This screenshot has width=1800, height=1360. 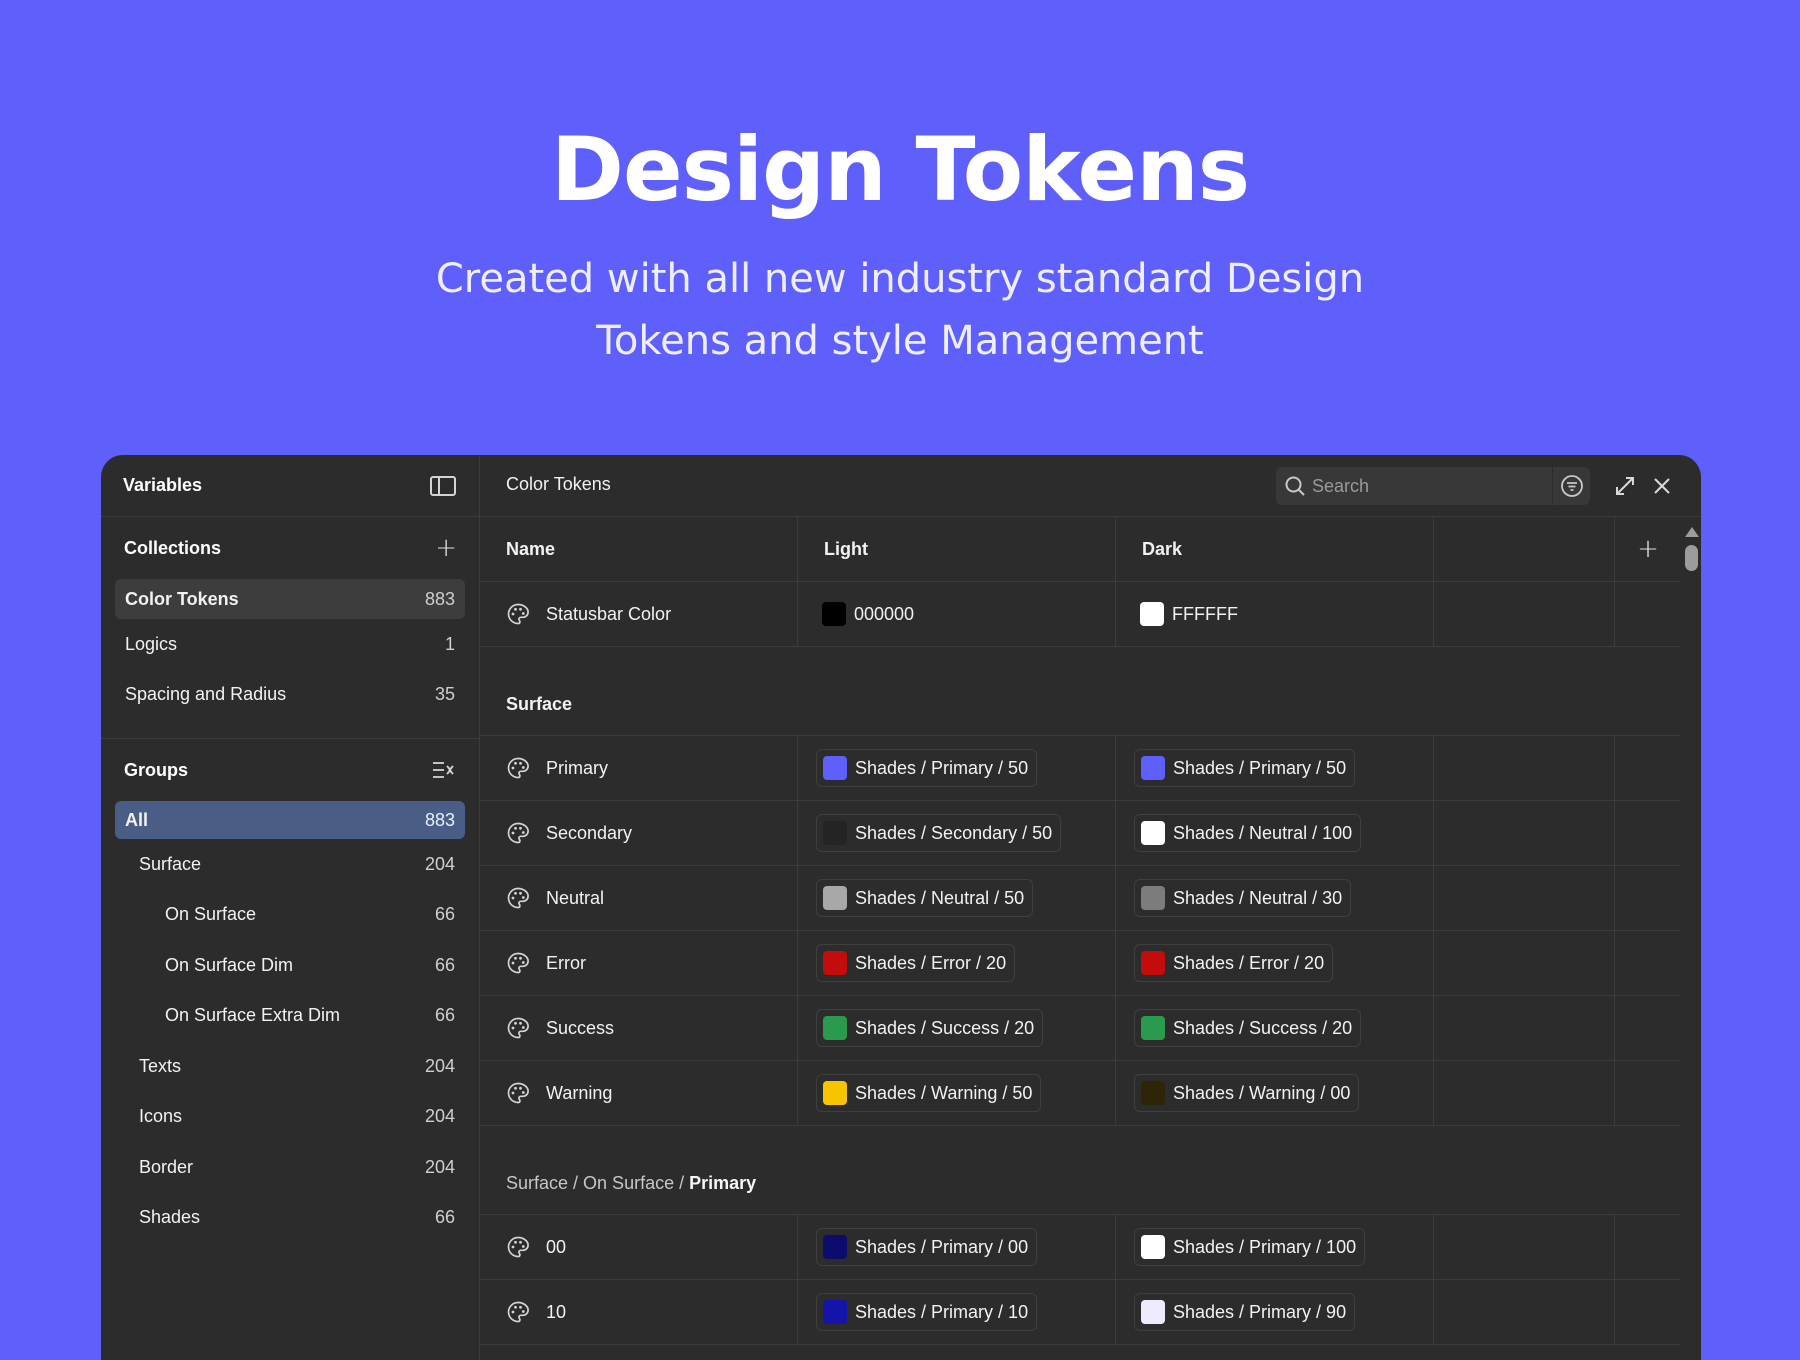 I want to click on search-input, so click(x=1412, y=486).